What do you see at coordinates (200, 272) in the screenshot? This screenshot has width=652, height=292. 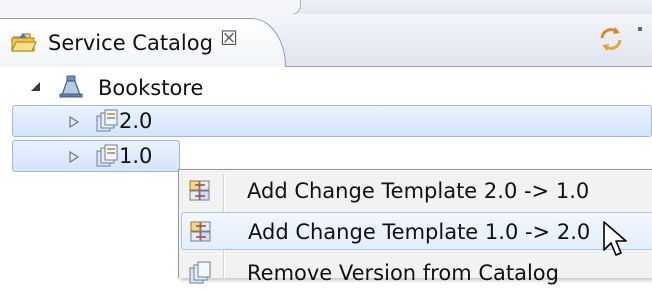 I see `remove-version-icon` at bounding box center [200, 272].